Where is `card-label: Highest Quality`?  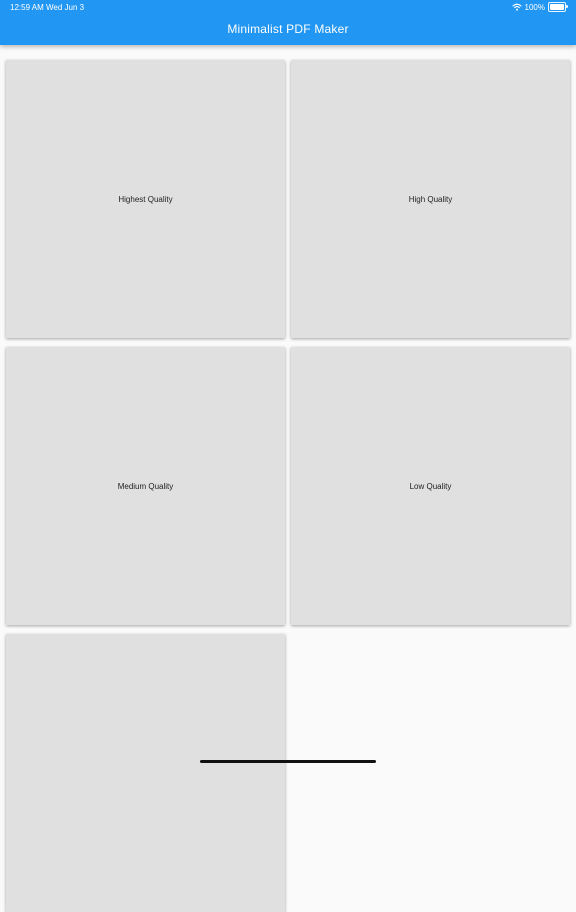 card-label: Highest Quality is located at coordinates (145, 199).